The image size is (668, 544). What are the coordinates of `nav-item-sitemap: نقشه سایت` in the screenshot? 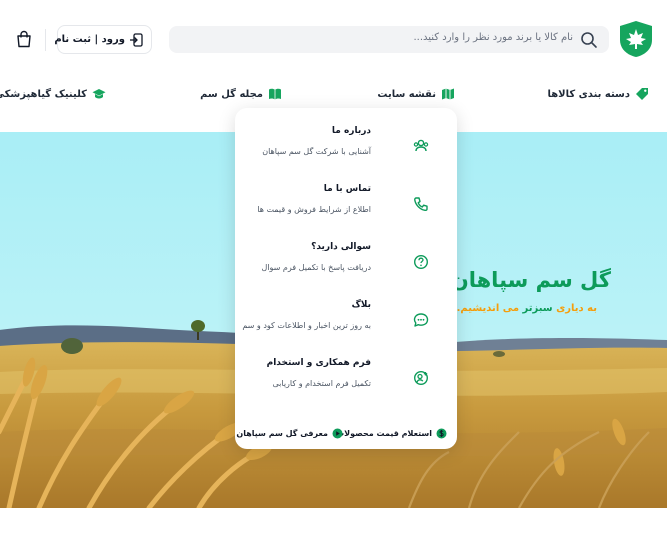 It's located at (417, 94).